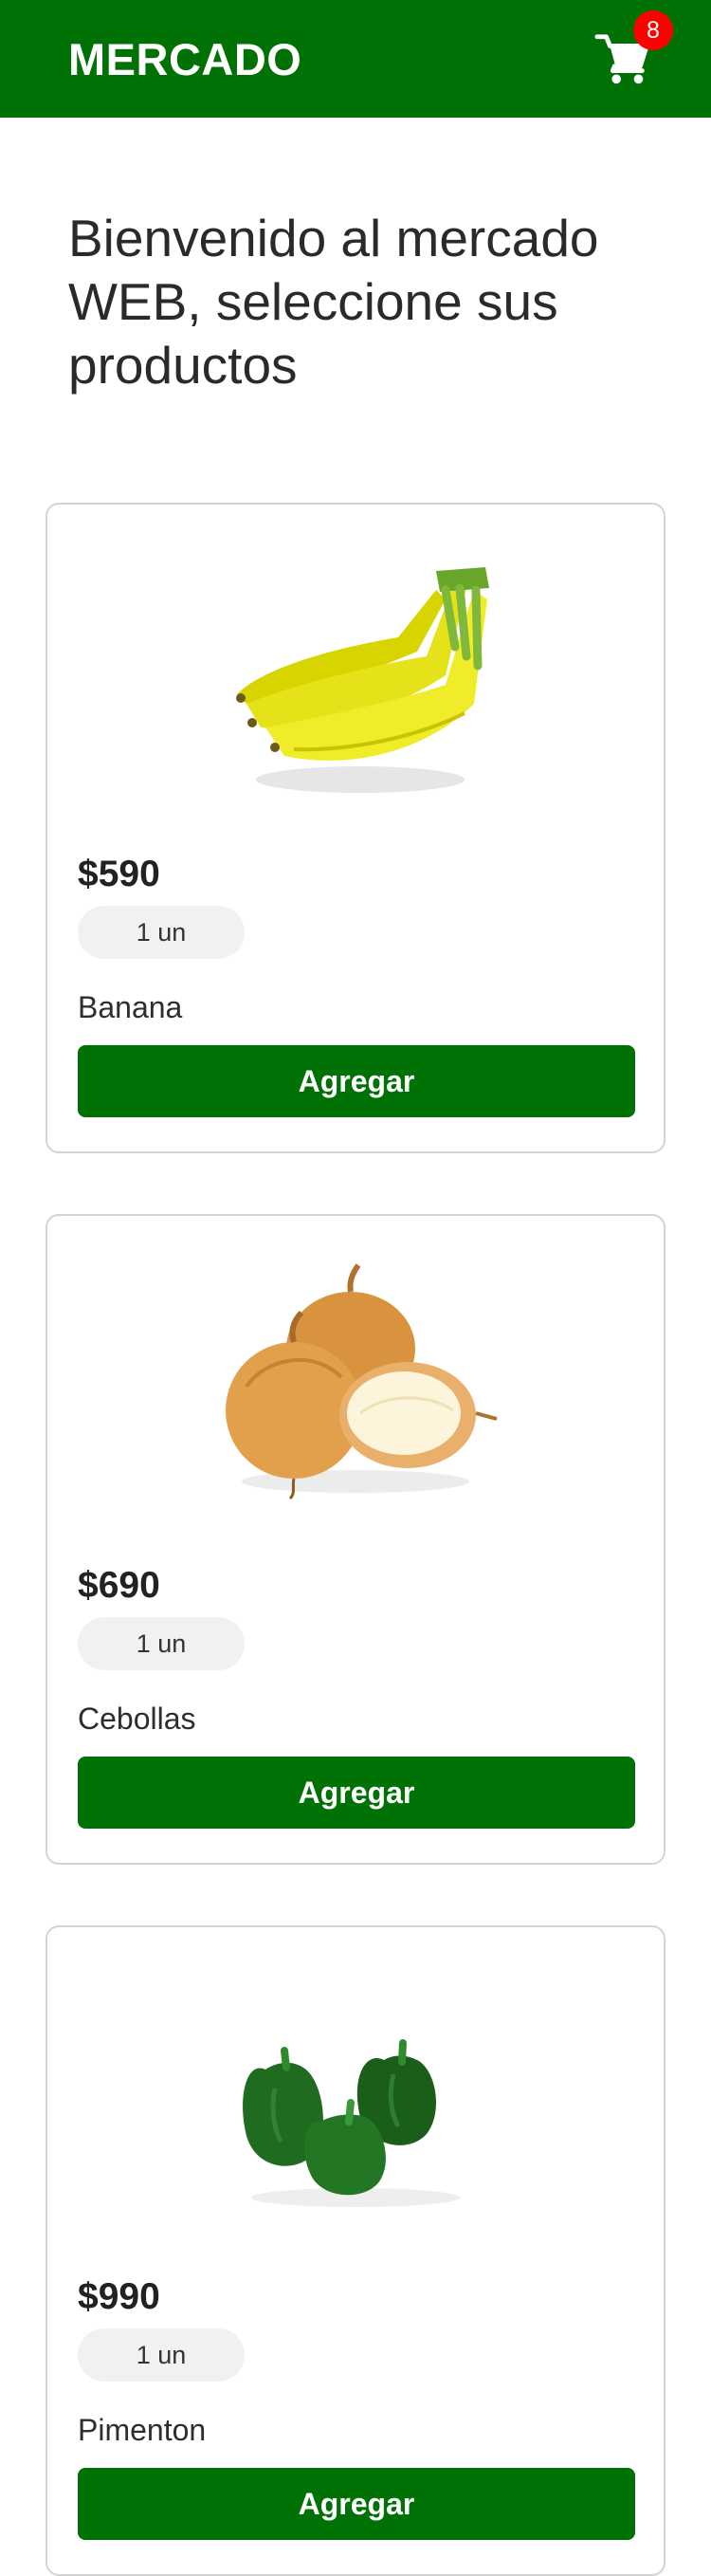 The image size is (711, 2576). What do you see at coordinates (119, 874) in the screenshot?
I see `product-price: $590` at bounding box center [119, 874].